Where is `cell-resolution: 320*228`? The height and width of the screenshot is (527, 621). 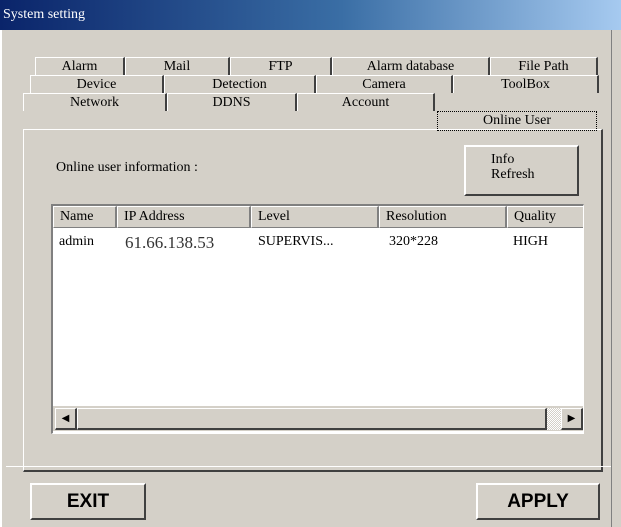
cell-resolution: 320*228 is located at coordinates (413, 241).